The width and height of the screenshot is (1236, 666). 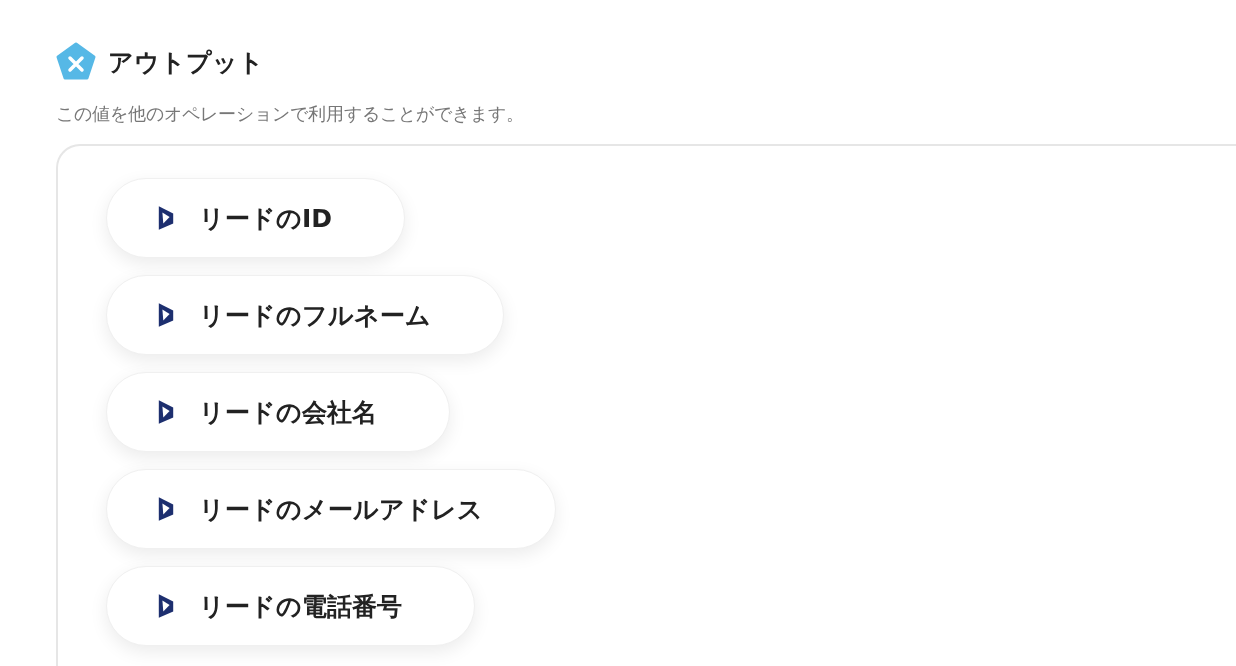 I want to click on section-description: この値を他のオペレーションで利用することができます。, so click(x=290, y=114).